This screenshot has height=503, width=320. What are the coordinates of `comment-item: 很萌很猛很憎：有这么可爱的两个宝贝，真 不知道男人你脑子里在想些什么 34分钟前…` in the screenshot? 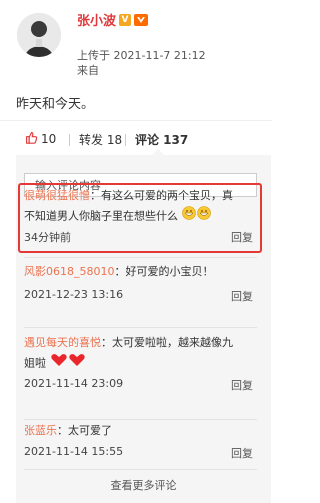 It's located at (140, 216).